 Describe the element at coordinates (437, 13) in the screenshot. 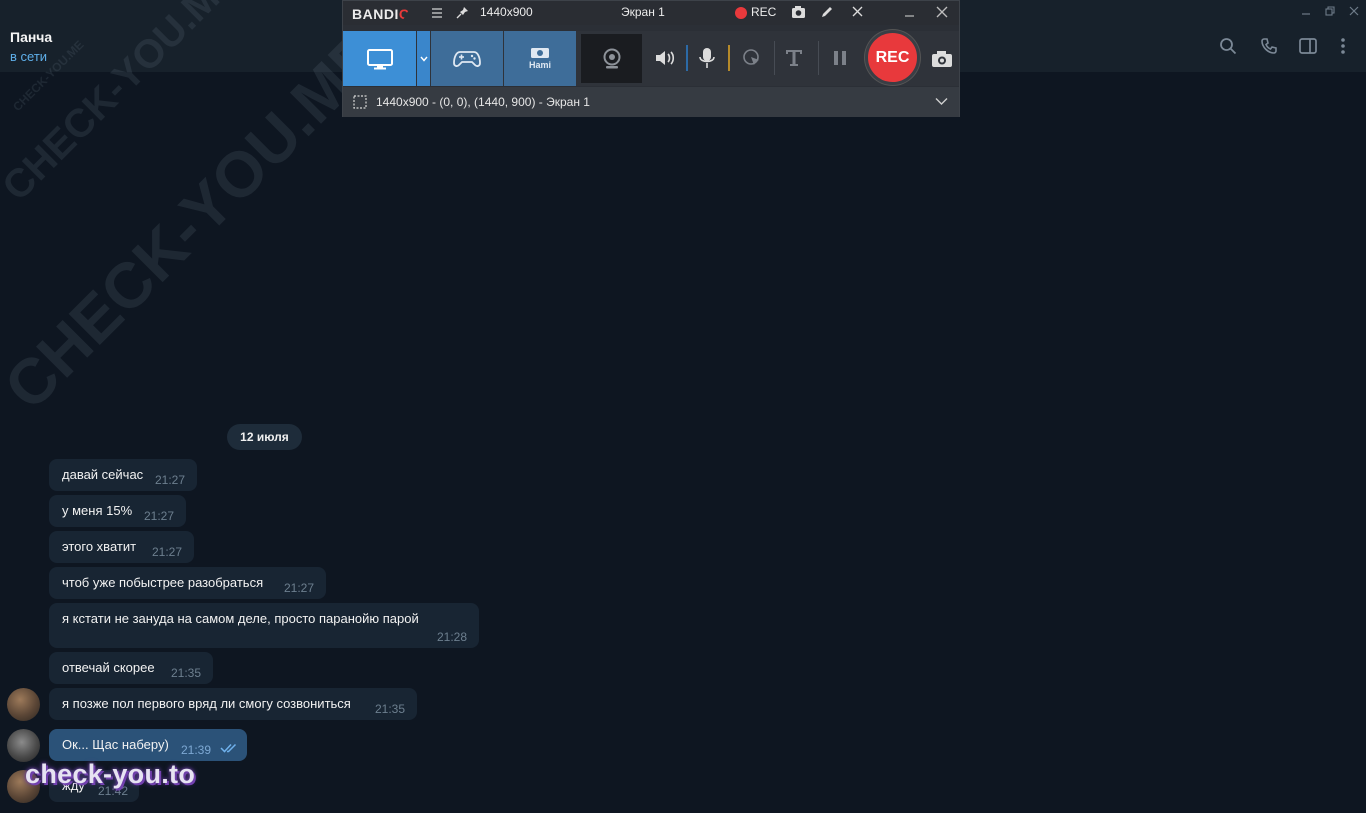

I see `menu-icon` at that location.